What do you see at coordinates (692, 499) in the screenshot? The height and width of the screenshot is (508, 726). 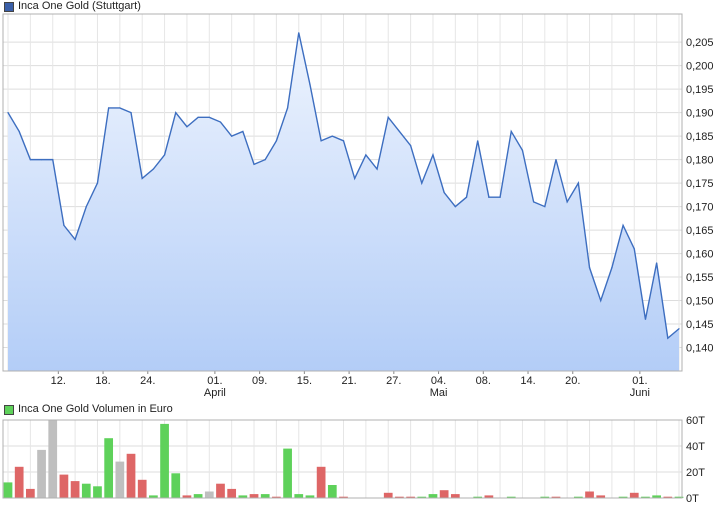 I see `volume-y-tick-label: 0T` at bounding box center [692, 499].